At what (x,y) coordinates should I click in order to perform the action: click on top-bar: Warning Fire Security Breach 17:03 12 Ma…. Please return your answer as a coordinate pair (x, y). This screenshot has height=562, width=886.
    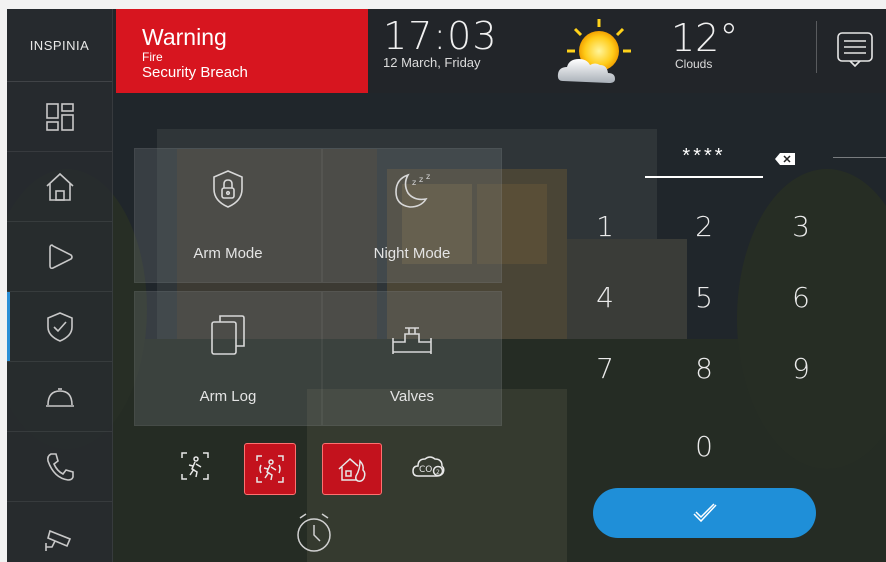
    Looking at the image, I should click on (499, 51).